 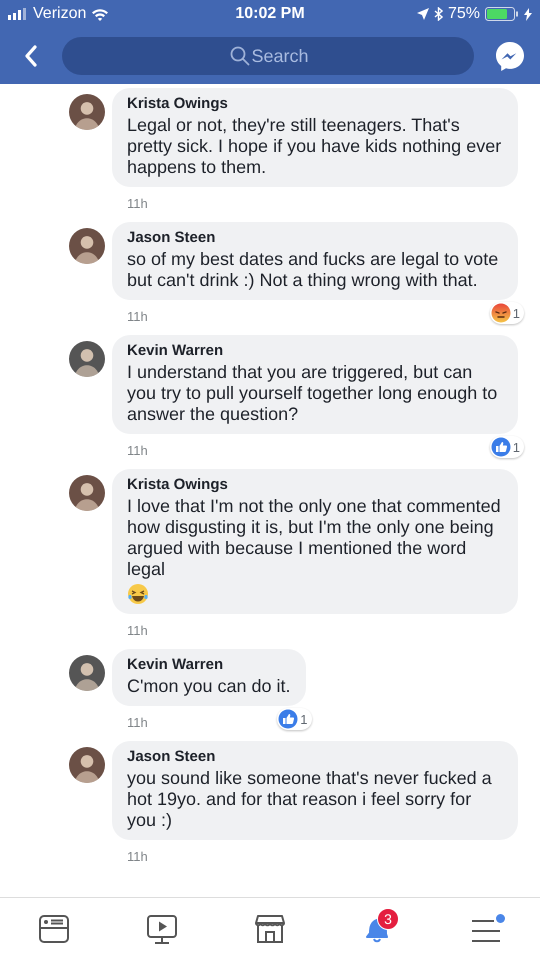 What do you see at coordinates (270, 14) in the screenshot?
I see `clock: 10:02 PM` at bounding box center [270, 14].